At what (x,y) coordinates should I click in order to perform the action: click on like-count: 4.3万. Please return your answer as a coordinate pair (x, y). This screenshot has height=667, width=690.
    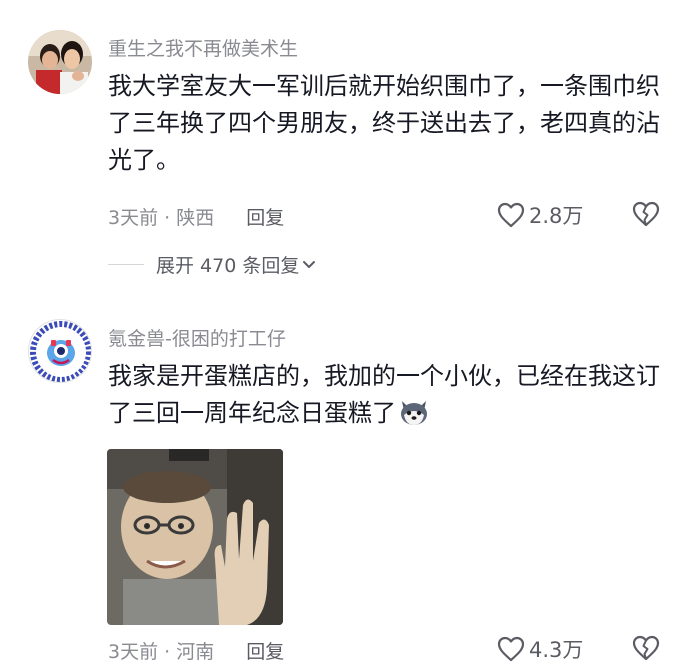
    Looking at the image, I should click on (556, 650).